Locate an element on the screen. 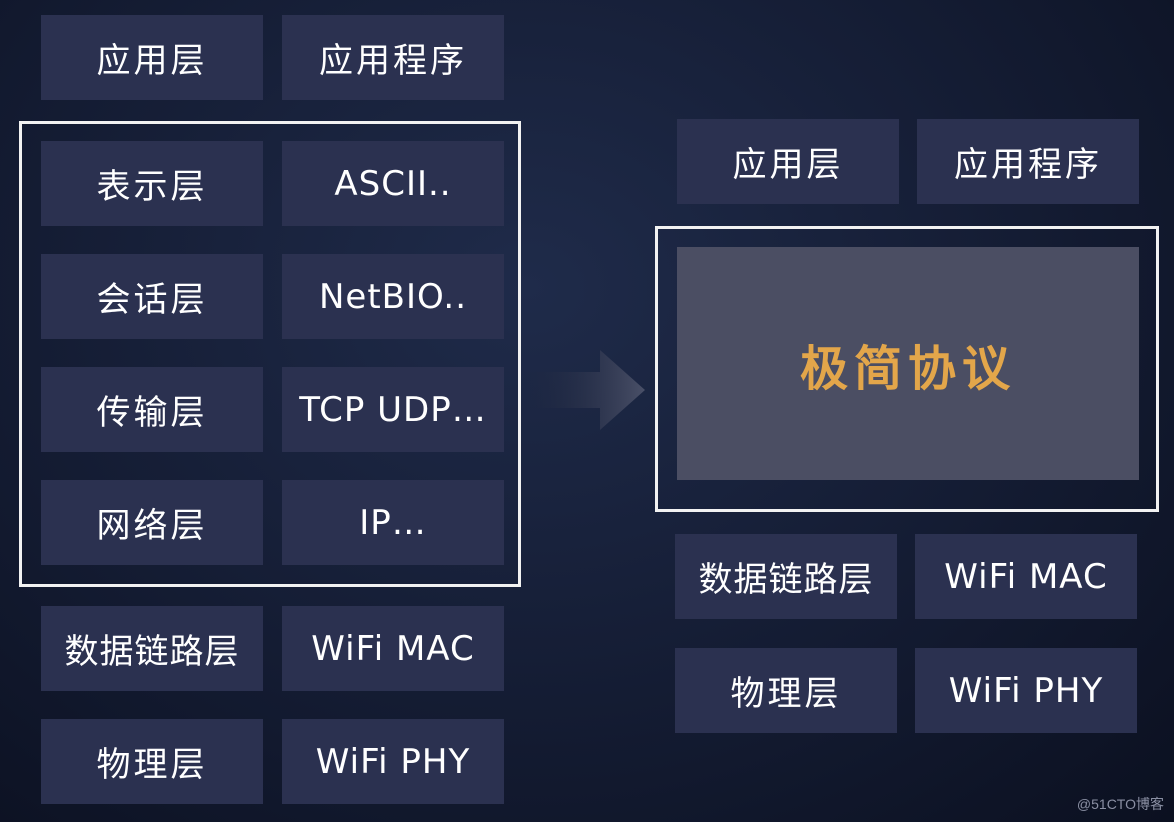 Image resolution: width=1174 pixels, height=822 pixels. right-row-2-layer: 物理层 is located at coordinates (786, 690).